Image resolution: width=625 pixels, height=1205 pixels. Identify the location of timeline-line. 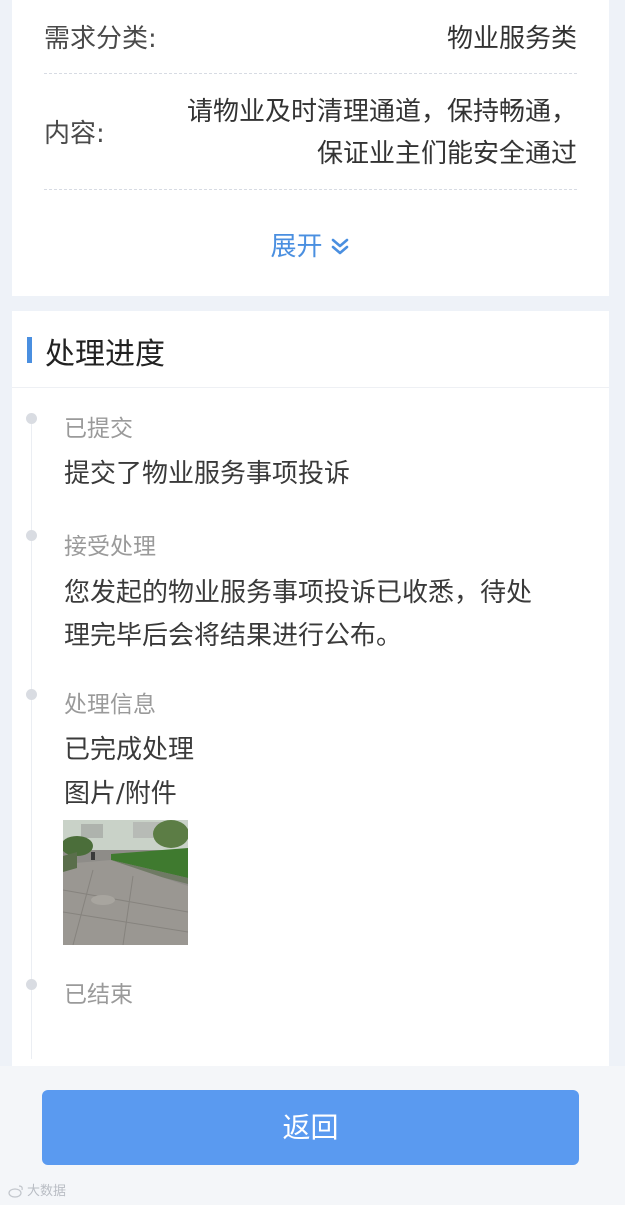
(31, 739).